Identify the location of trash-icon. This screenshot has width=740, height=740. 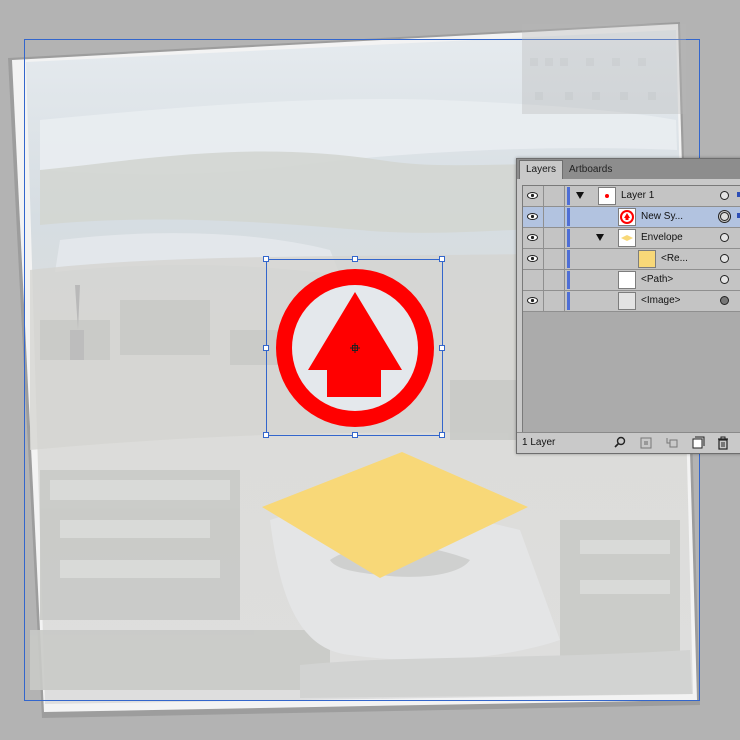
(723, 443).